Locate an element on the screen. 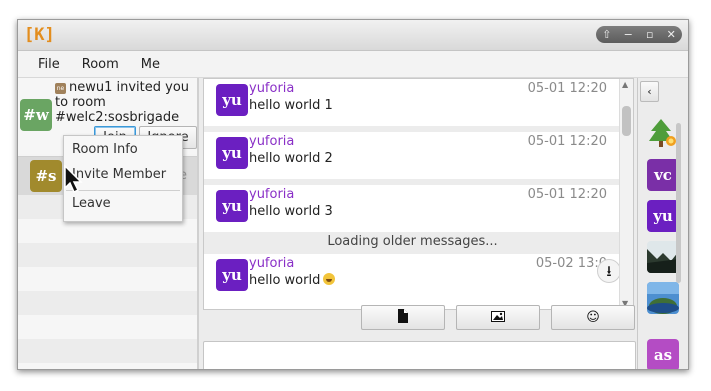 The width and height of the screenshot is (711, 391). message-item: yu yuforia 05-02 13:0 hello world is located at coordinates (412, 281).